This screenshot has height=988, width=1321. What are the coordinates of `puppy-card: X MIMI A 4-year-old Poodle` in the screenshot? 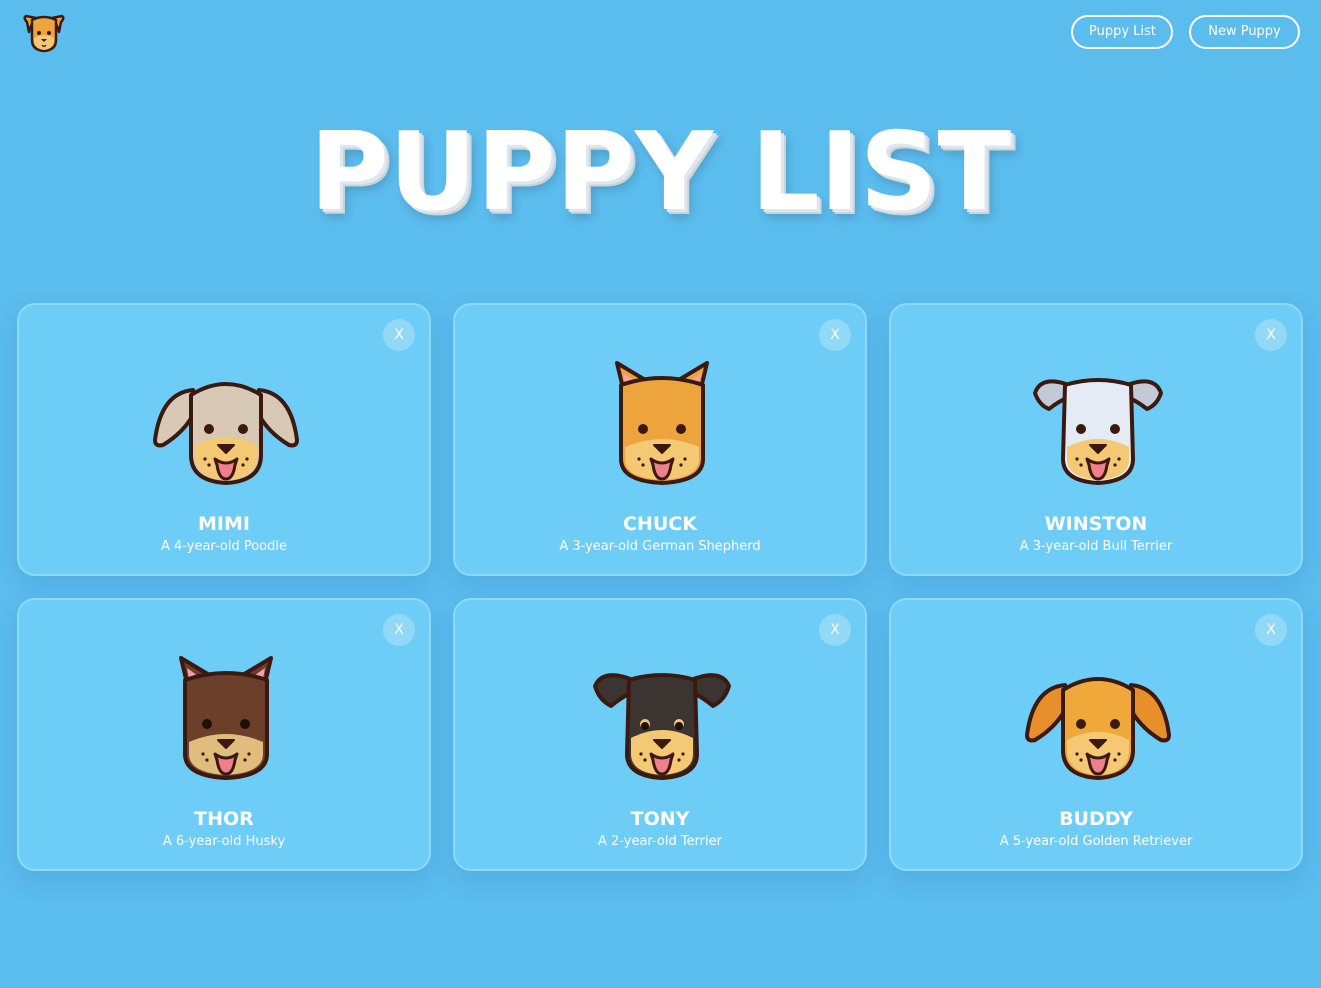 It's located at (224, 439).